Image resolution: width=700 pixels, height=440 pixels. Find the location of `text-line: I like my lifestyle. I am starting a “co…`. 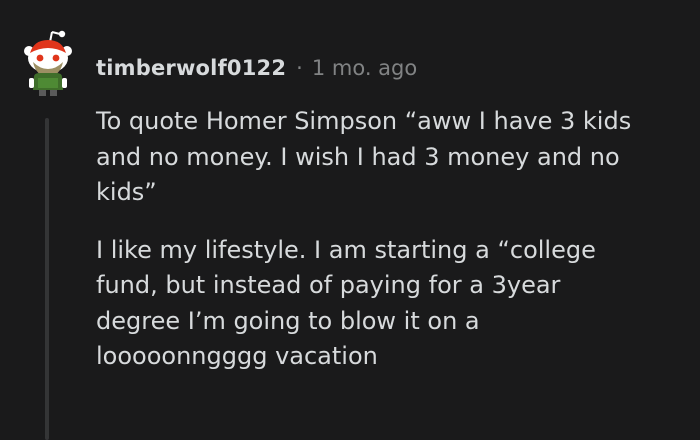

text-line: I like my lifestyle. I am starting a “co… is located at coordinates (346, 249).